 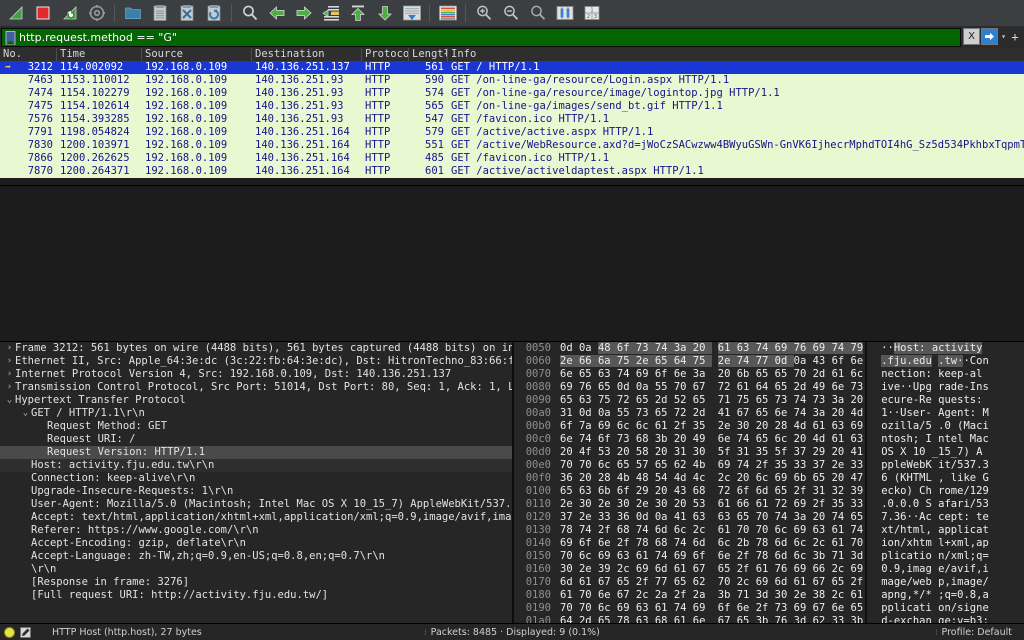 I want to click on detail-row-text: Upgrade-Insecure-Requests: 1\r\n, so click(x=132, y=491).